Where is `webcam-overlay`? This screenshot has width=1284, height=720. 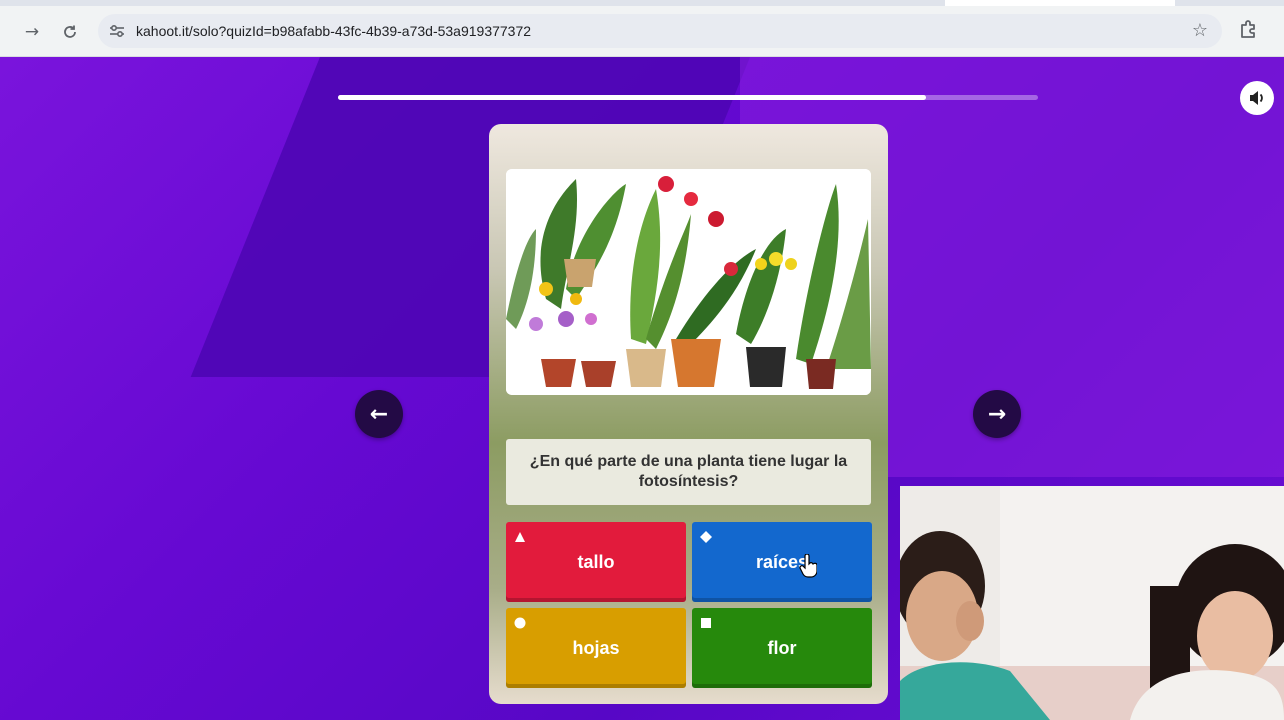
webcam-overlay is located at coordinates (1092, 603).